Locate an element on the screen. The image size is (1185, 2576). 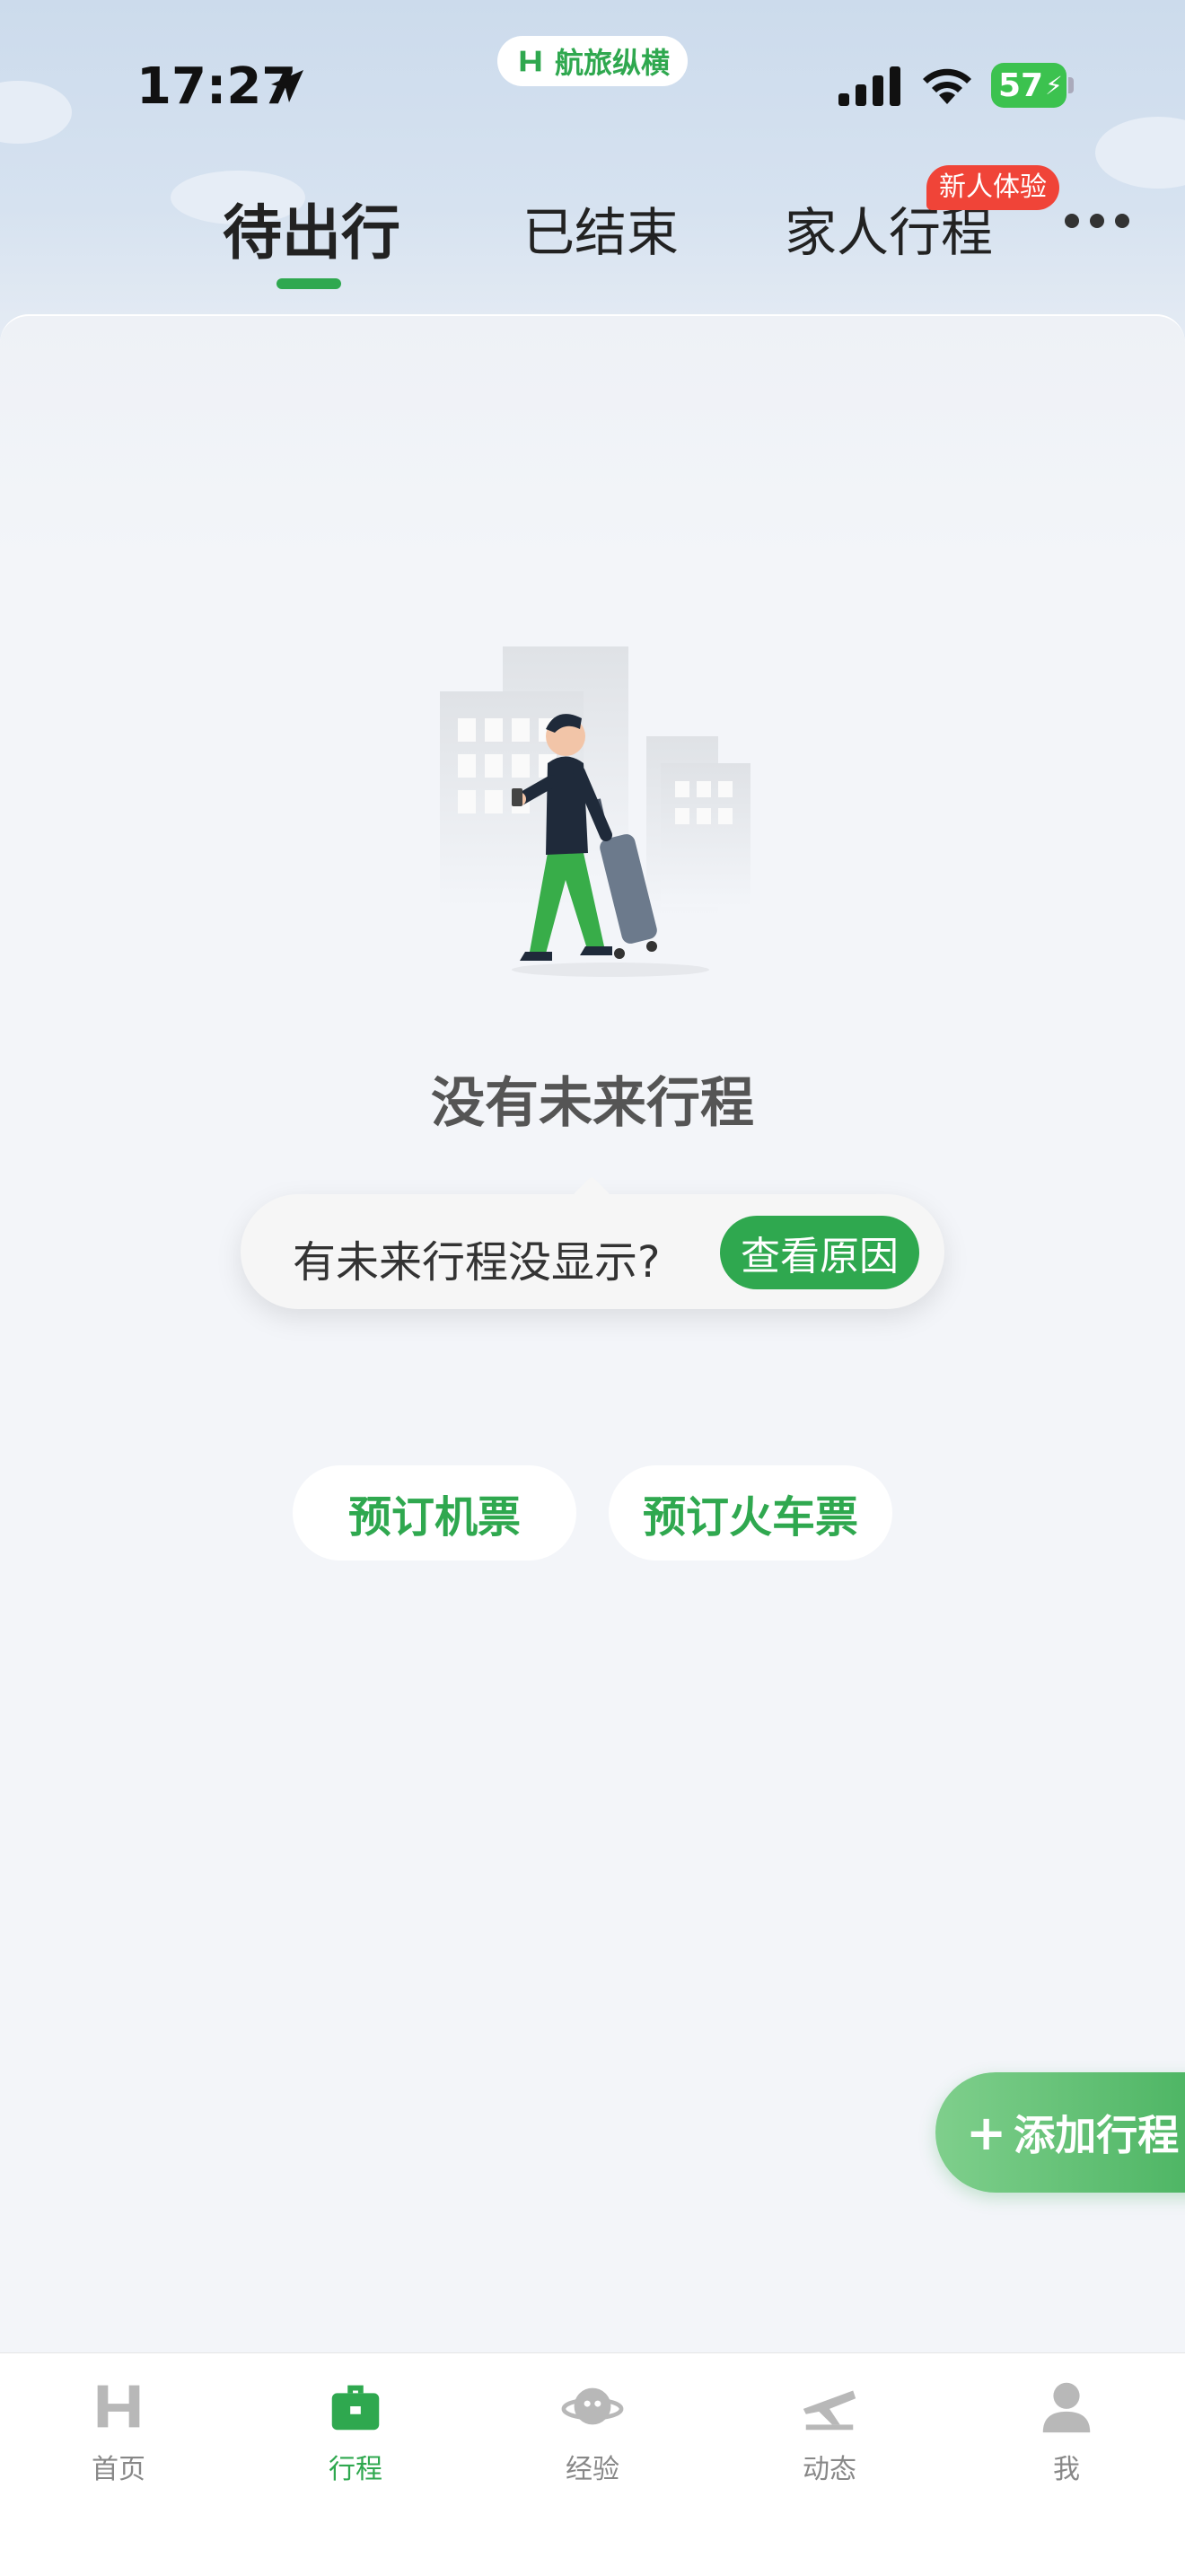
tab-finished: 已结束 is located at coordinates (600, 228).